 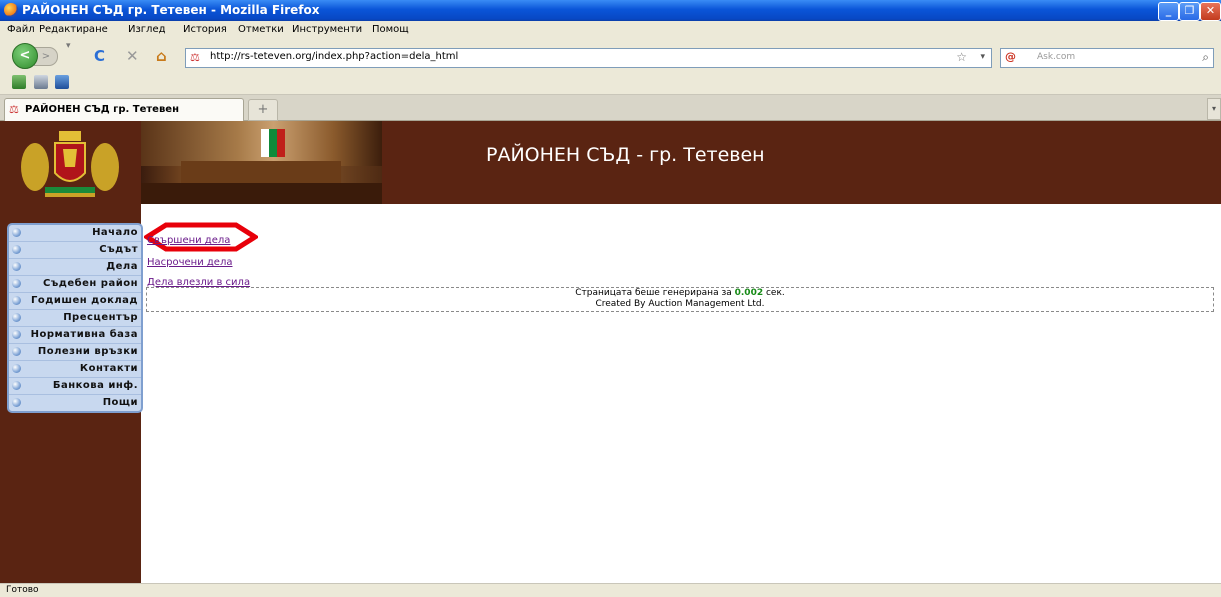 What do you see at coordinates (610, 590) in the screenshot?
I see `status-bar: Готово` at bounding box center [610, 590].